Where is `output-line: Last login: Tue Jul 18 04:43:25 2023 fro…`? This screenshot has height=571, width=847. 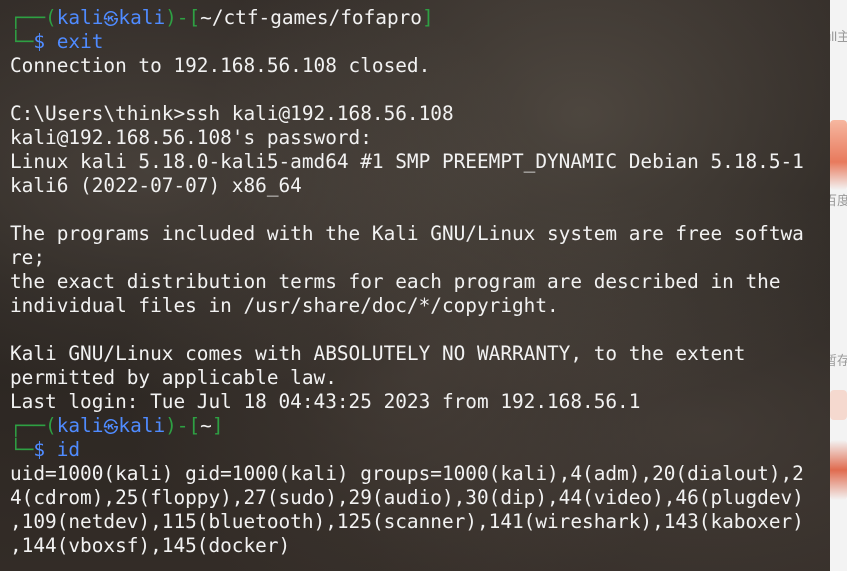
output-line: Last login: Tue Jul 18 04:43:25 2023 fro… is located at coordinates (325, 401).